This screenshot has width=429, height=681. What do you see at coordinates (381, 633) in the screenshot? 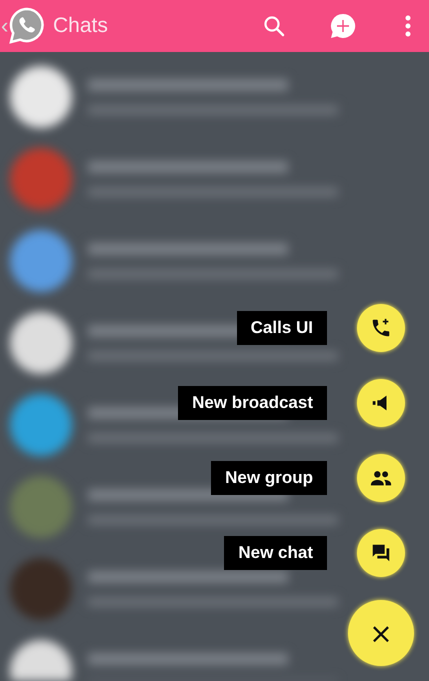
I see `close-button: ×` at bounding box center [381, 633].